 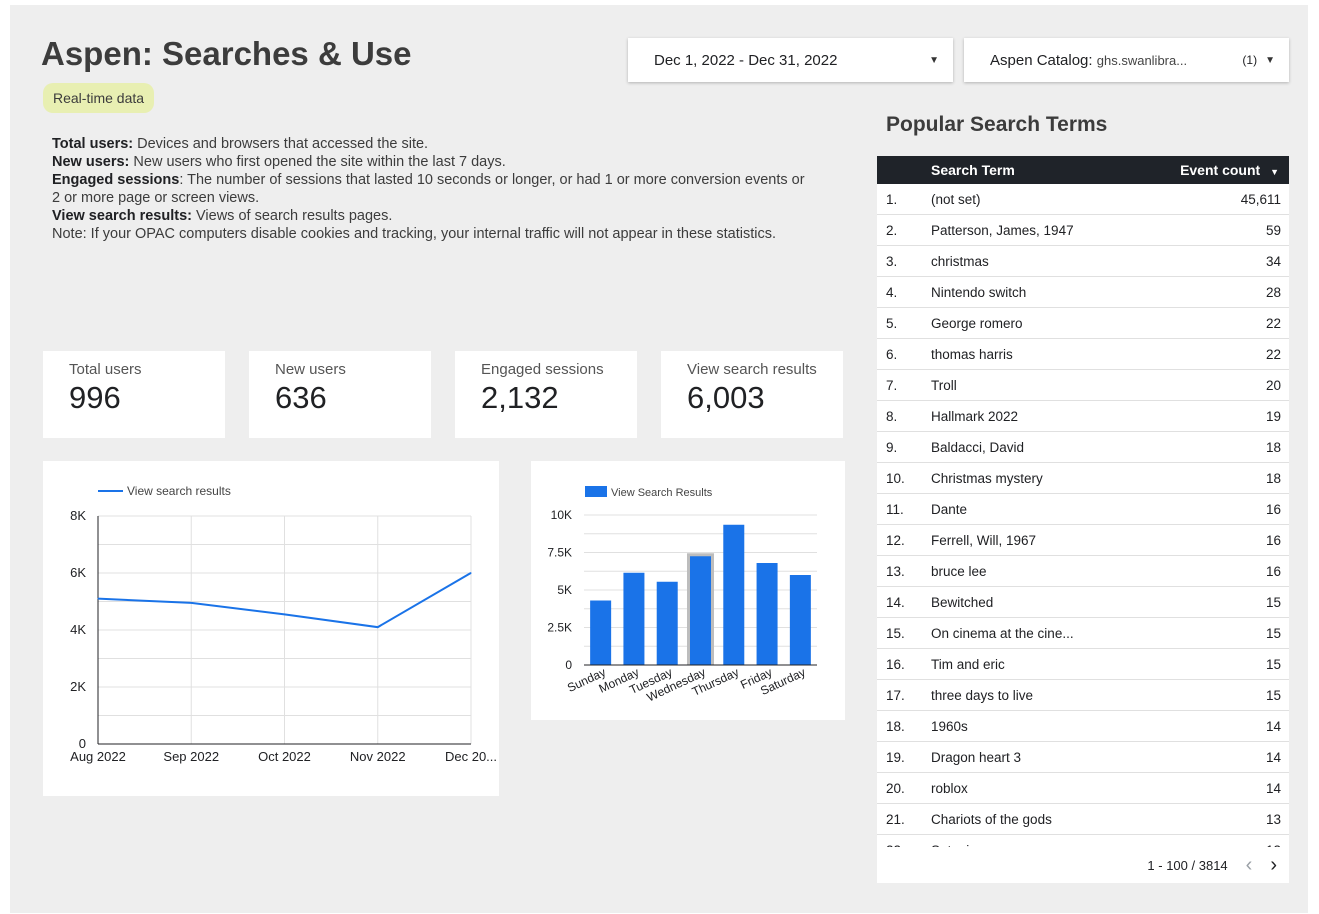 I want to click on column-header-event-count: Event count ▼, so click(x=1229, y=170).